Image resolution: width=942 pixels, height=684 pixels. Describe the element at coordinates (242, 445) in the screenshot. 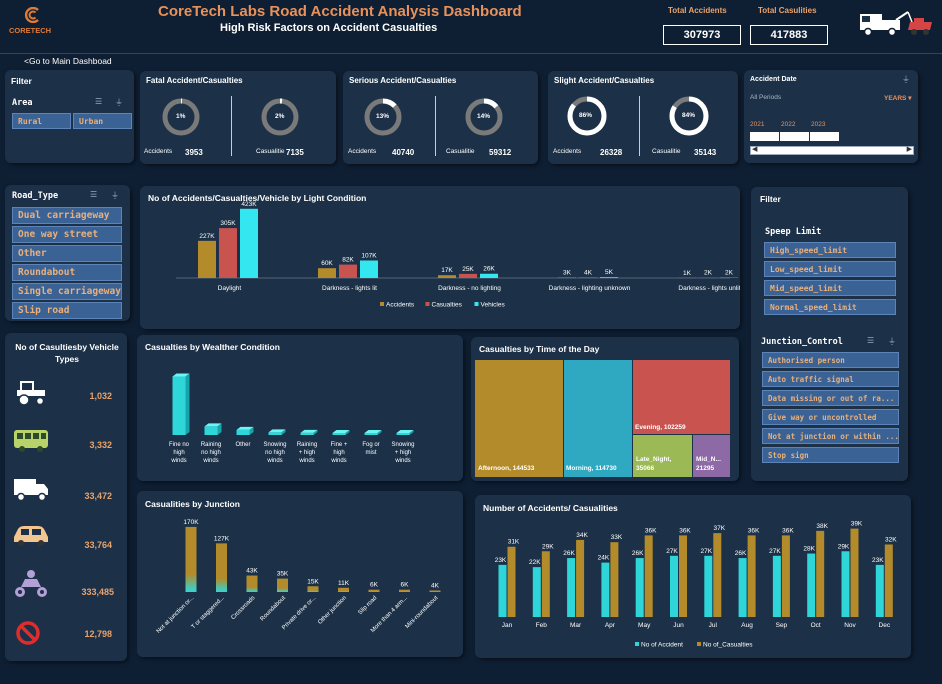

I see `weather-category-label: Other` at that location.